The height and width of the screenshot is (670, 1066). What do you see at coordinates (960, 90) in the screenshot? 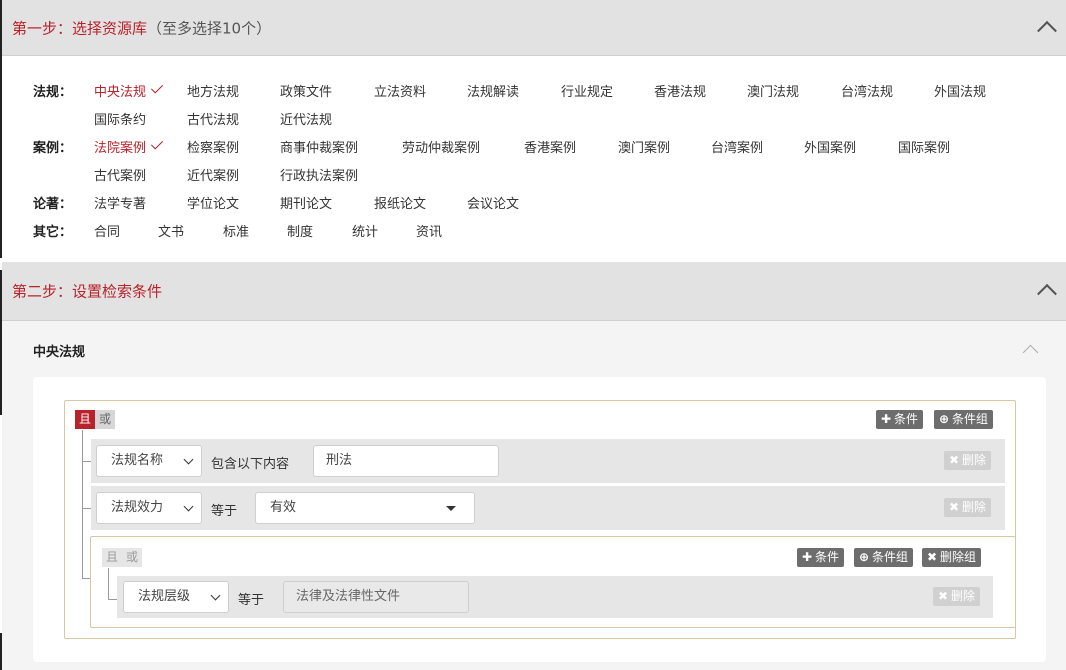
I see `option-law-foreign: 外国法规` at bounding box center [960, 90].